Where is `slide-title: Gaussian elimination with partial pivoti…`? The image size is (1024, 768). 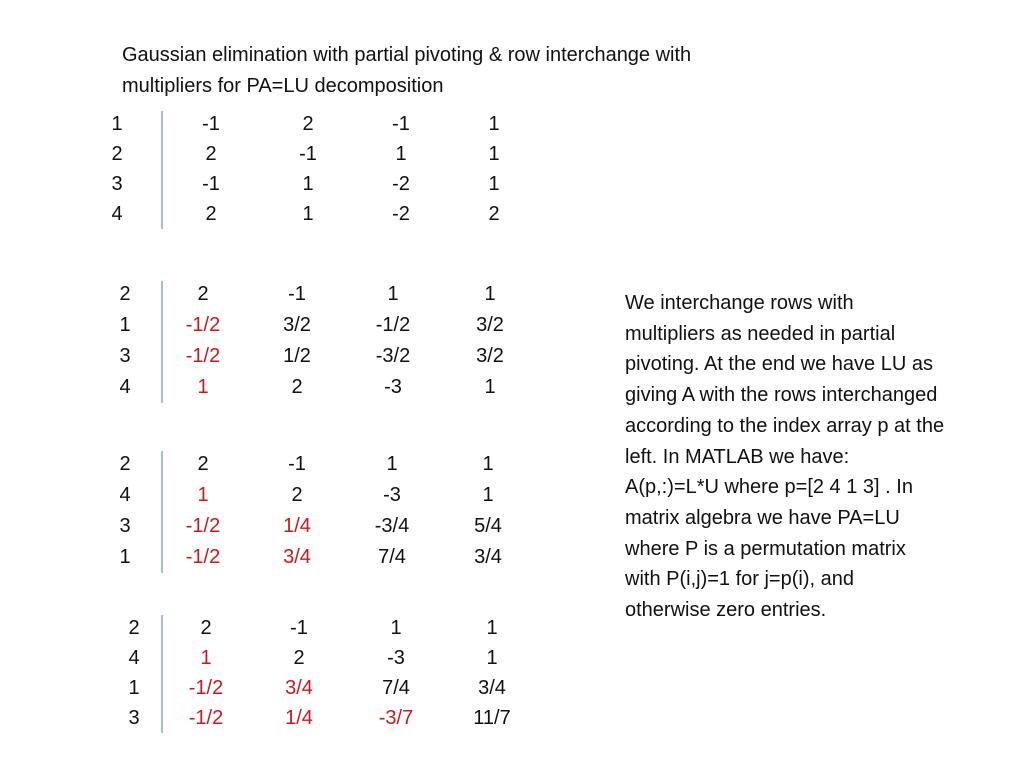 slide-title: Gaussian elimination with partial pivoti… is located at coordinates (407, 70).